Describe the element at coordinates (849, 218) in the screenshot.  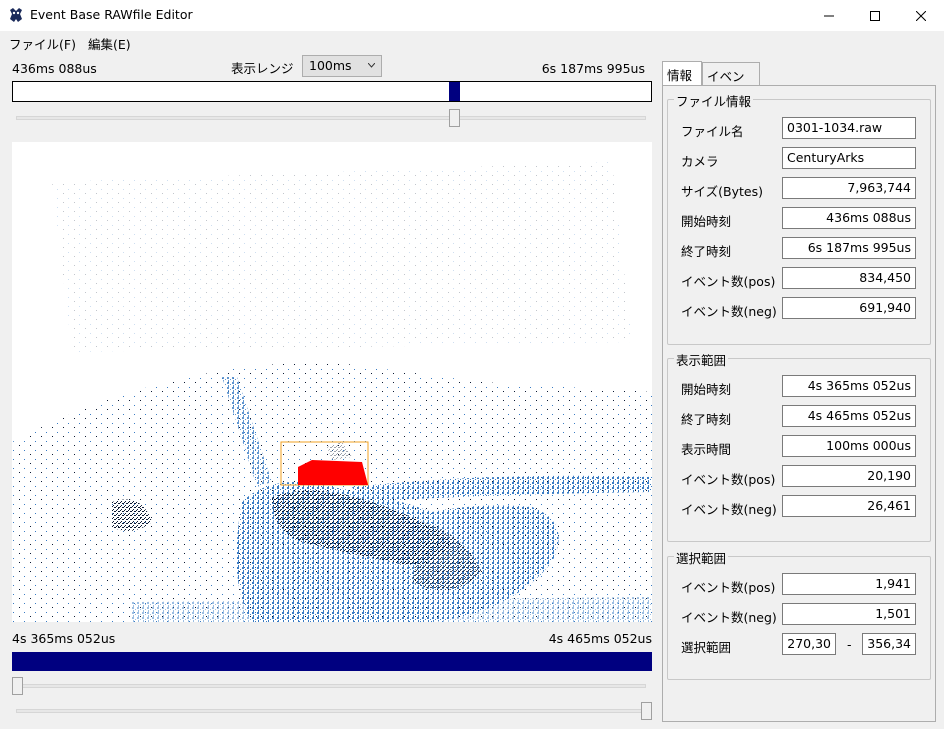
I see `file-start-field: 436ms 088us` at that location.